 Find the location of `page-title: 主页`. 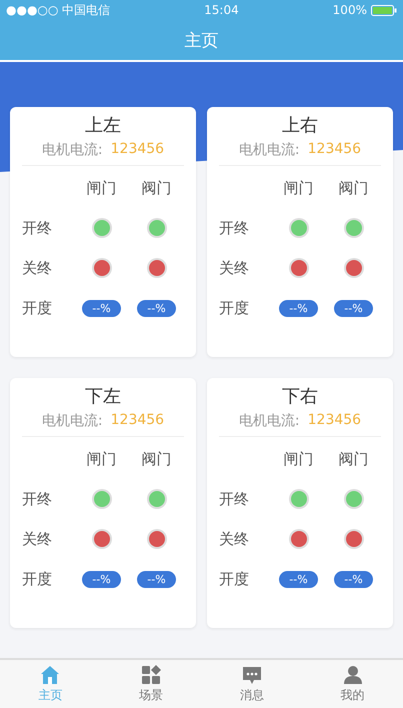

page-title: 主页 is located at coordinates (201, 41).